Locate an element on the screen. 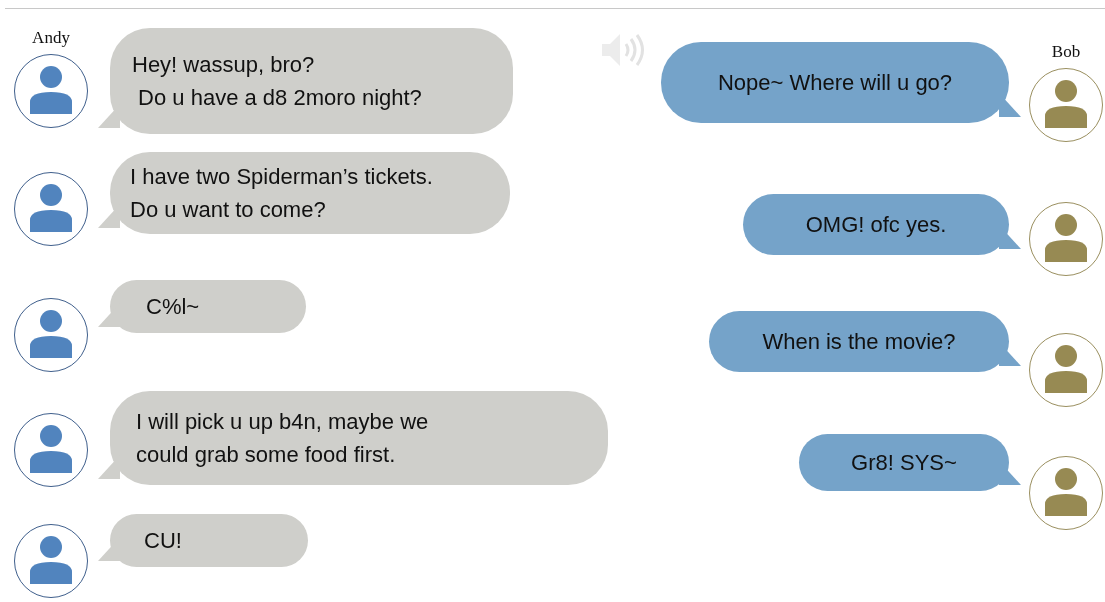  sender-name: Bob is located at coordinates (1066, 52).